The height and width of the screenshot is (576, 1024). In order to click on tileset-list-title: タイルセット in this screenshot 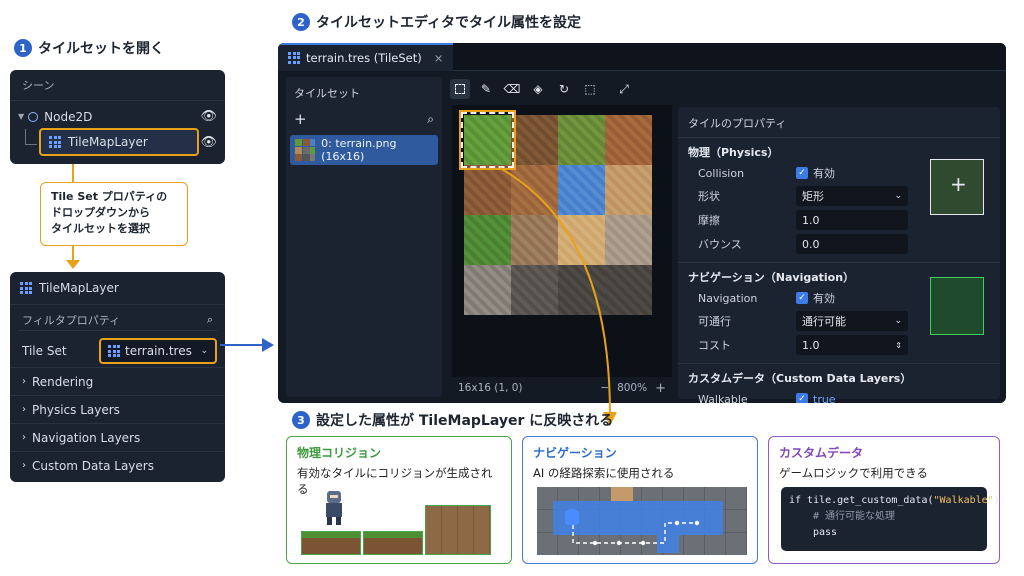, I will do `click(327, 93)`.